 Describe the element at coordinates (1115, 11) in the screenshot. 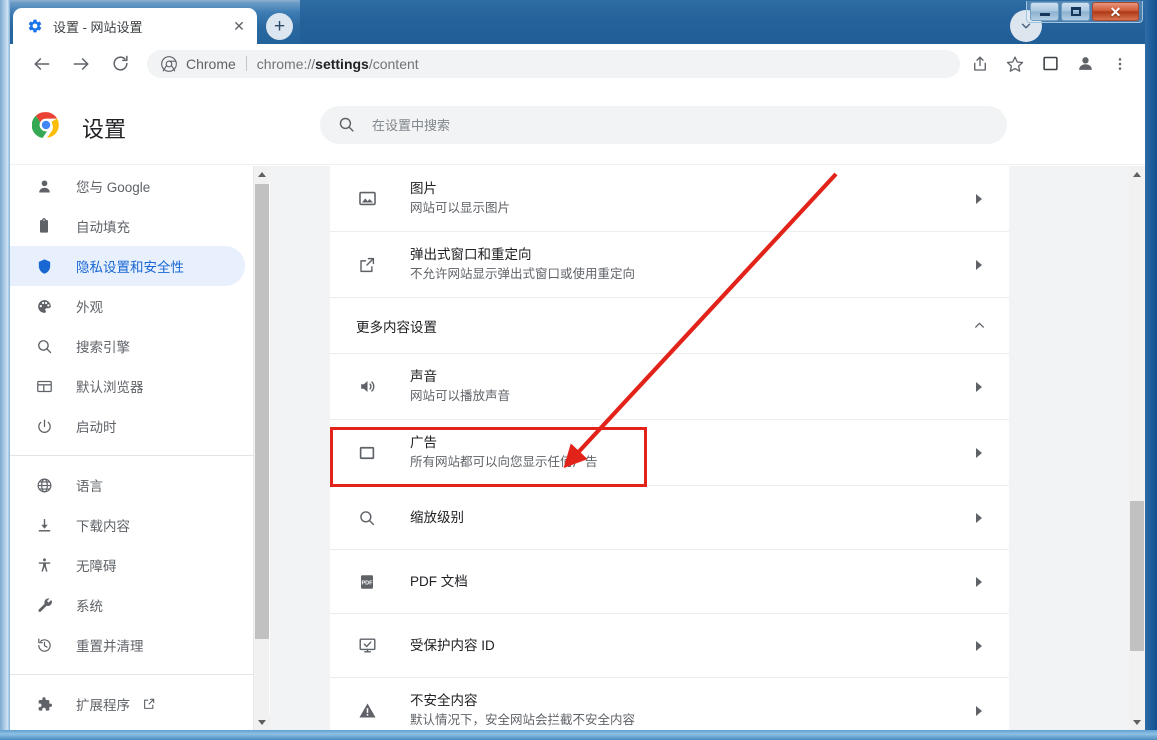

I see `close-window-button: ✕` at that location.